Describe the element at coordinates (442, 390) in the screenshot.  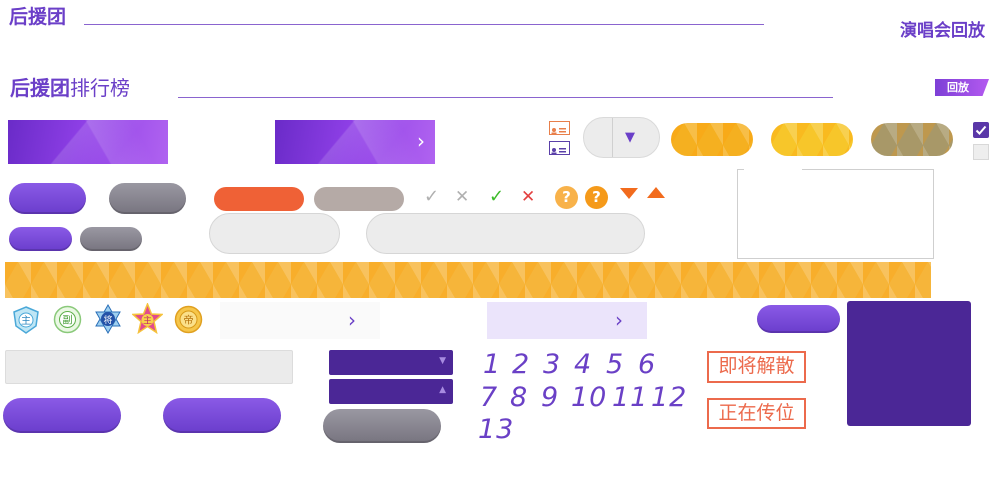
I see `caret-up-icon: ▲` at that location.